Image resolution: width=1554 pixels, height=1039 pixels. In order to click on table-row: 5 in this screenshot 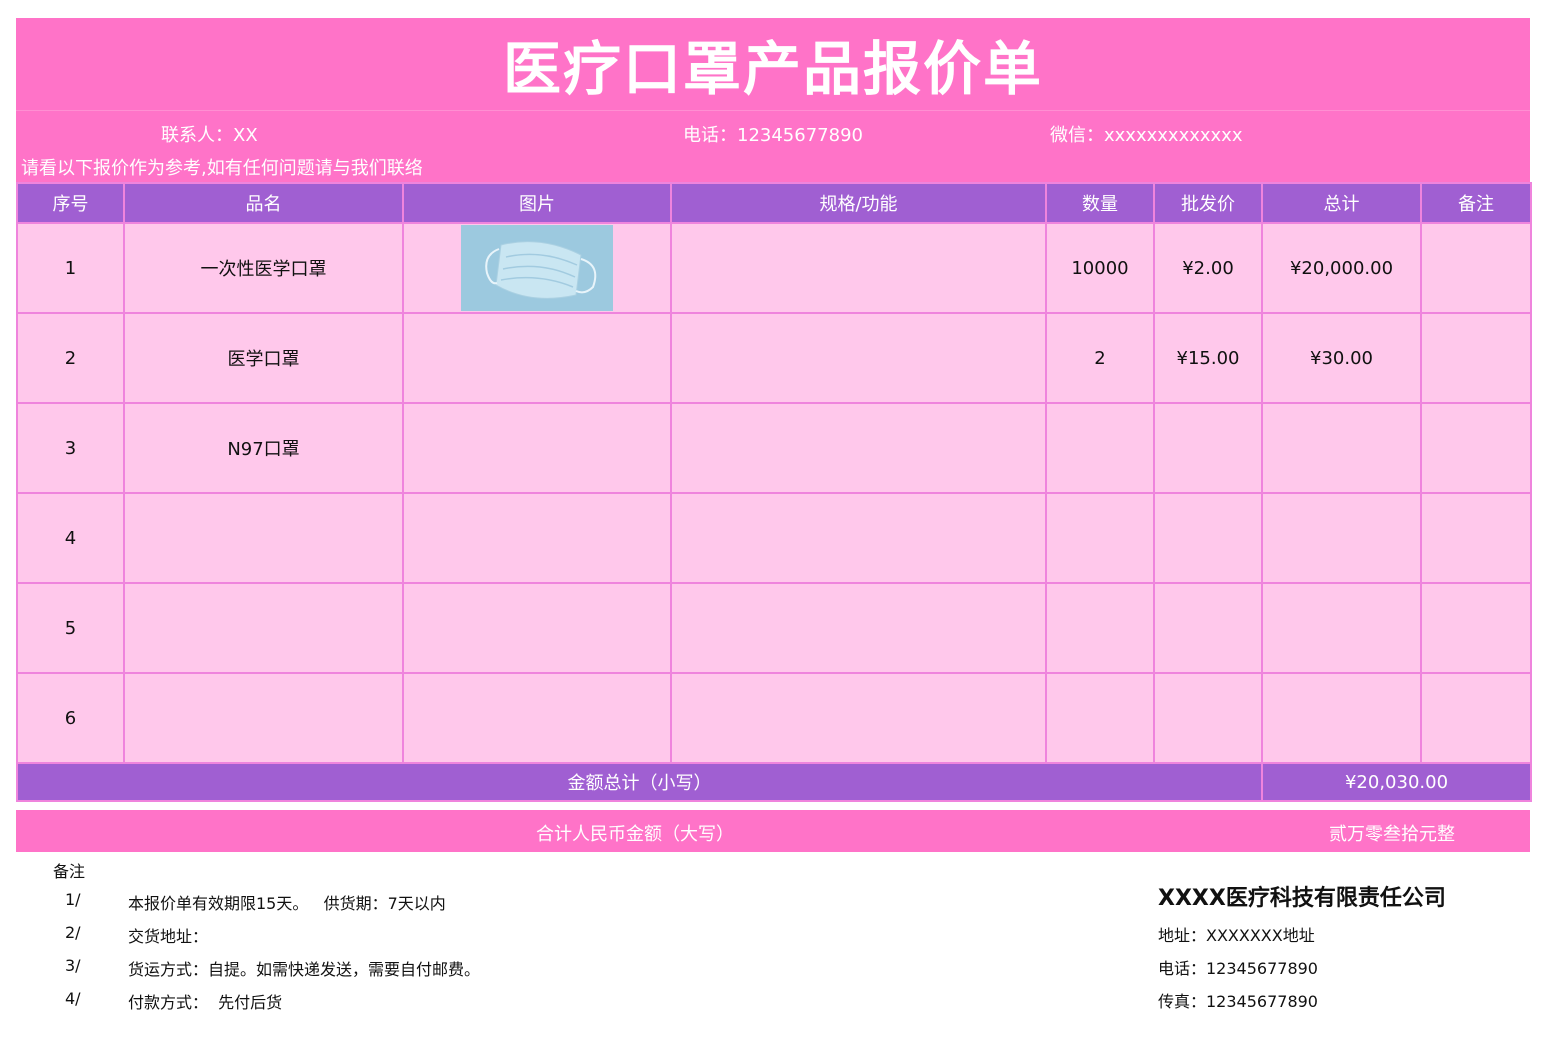, I will do `click(774, 628)`.